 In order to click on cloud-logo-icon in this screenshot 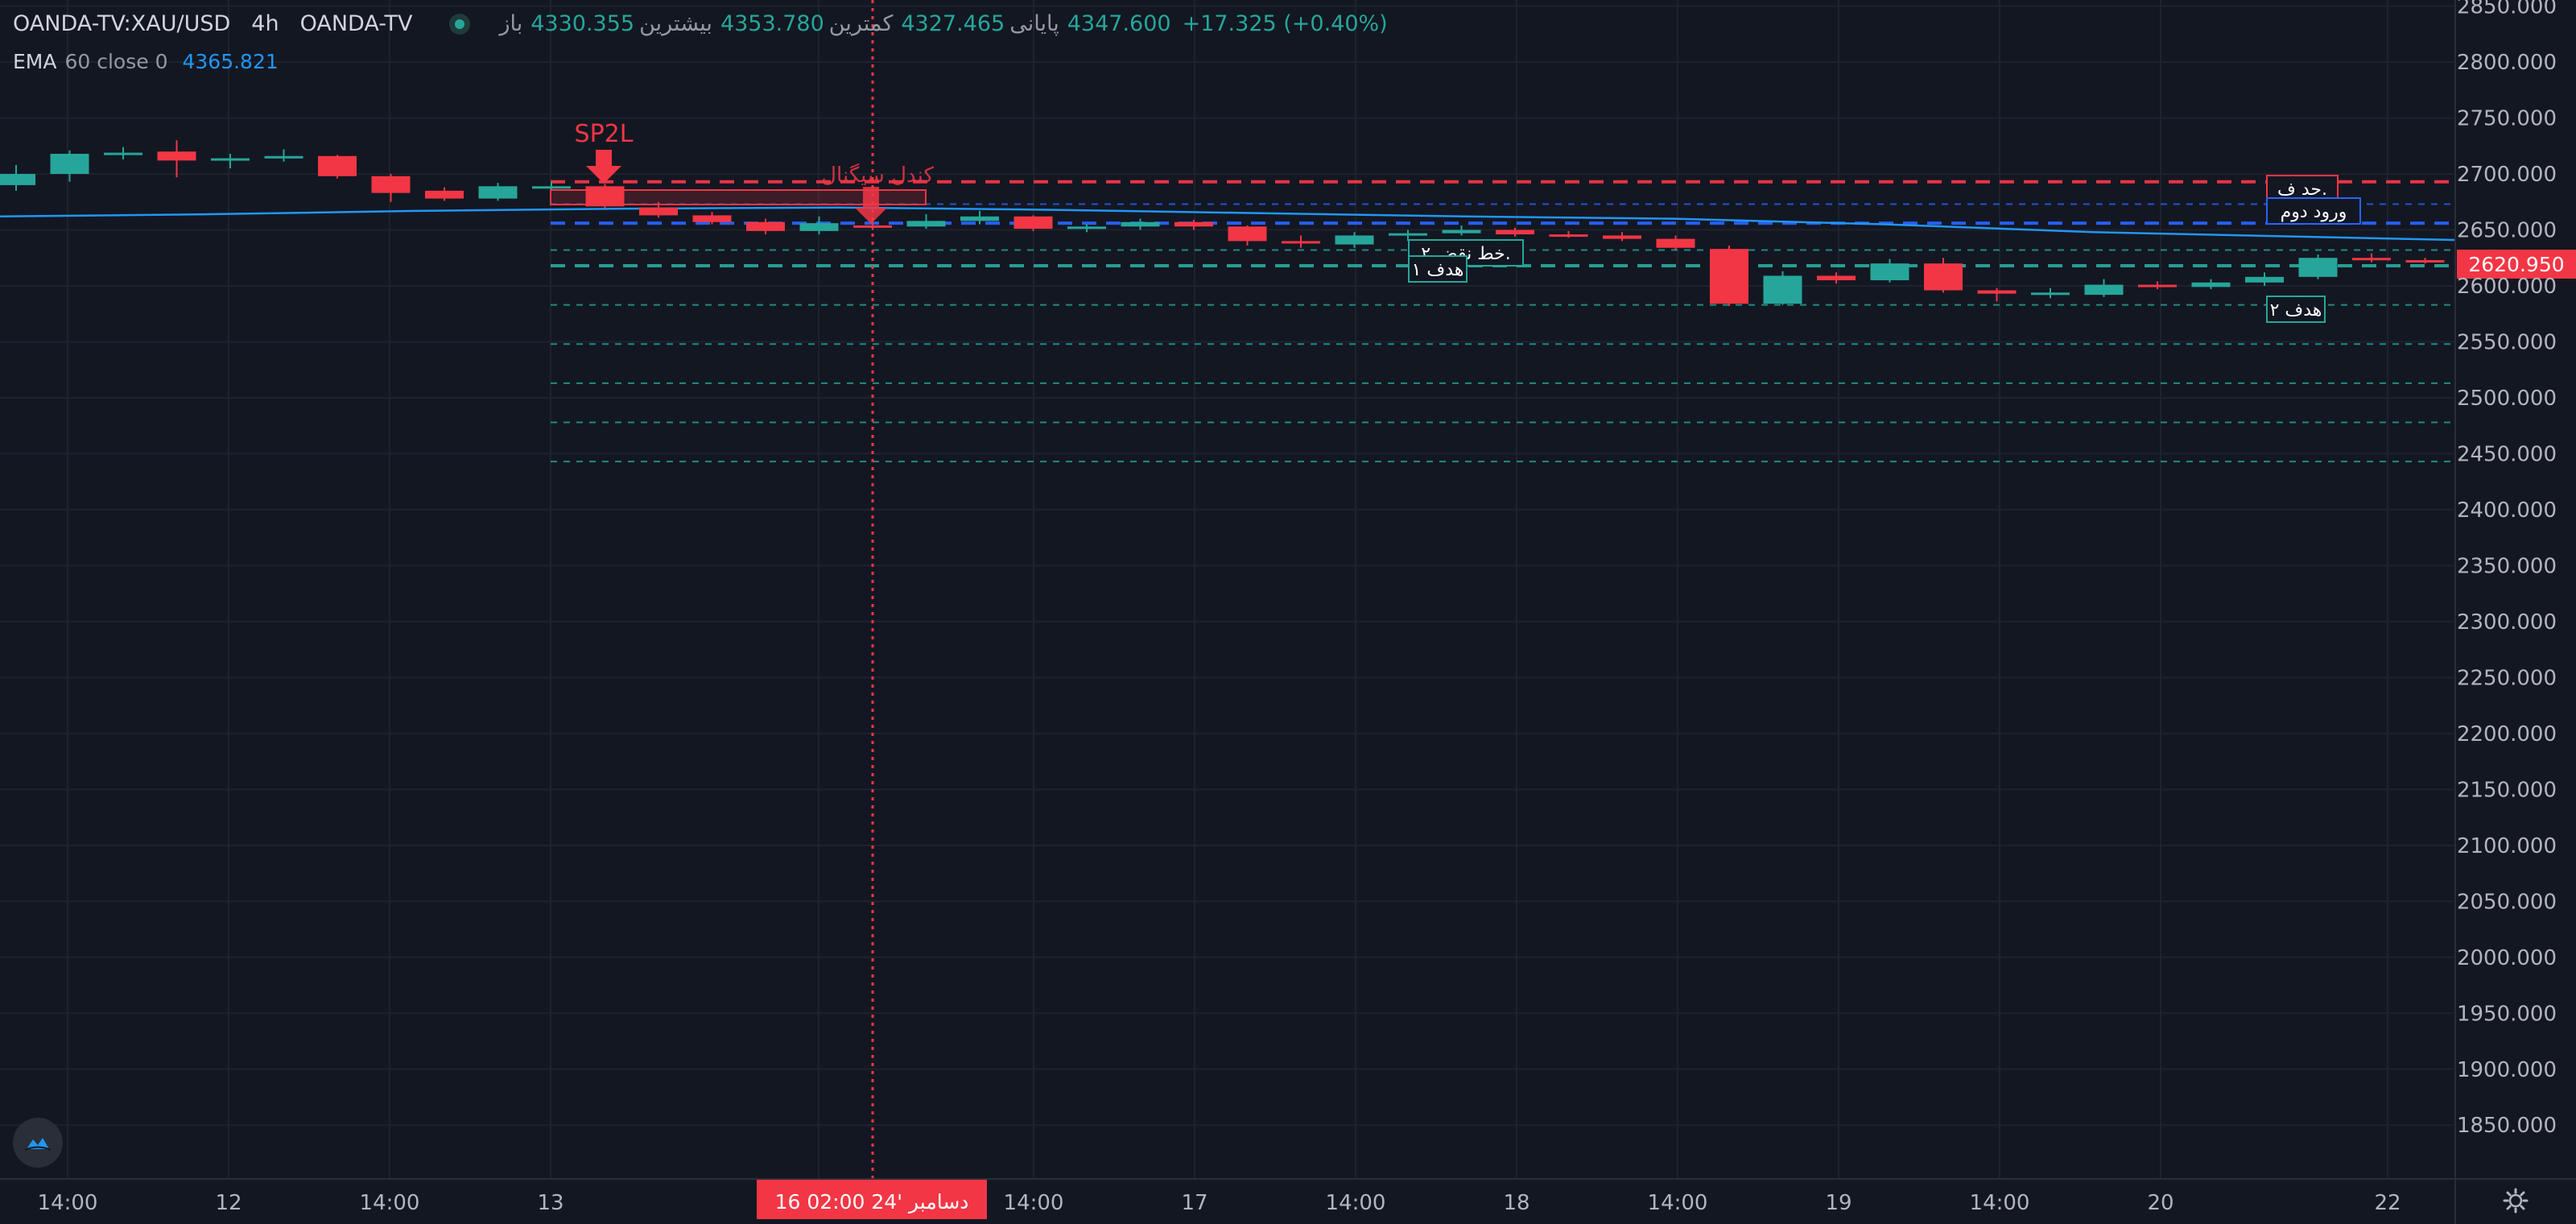, I will do `click(38, 1143)`.